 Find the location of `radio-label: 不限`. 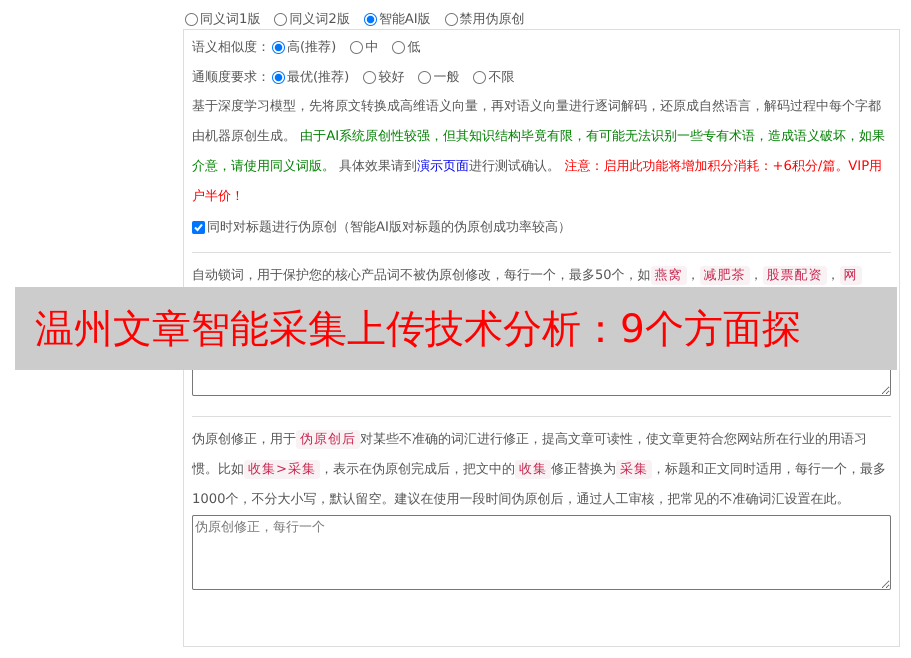

radio-label: 不限 is located at coordinates (501, 77).